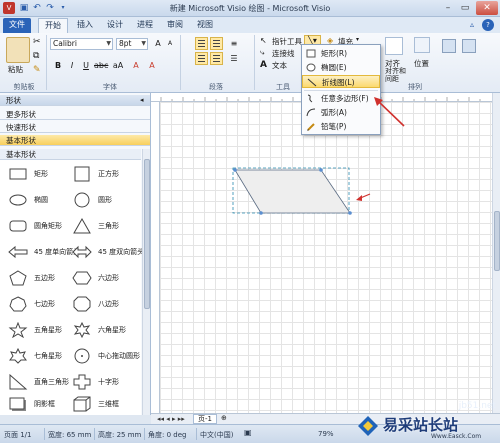 The height and width of the screenshot is (443, 500). What do you see at coordinates (311, 127) in the screenshot?
I see `pencil-icon` at bounding box center [311, 127].